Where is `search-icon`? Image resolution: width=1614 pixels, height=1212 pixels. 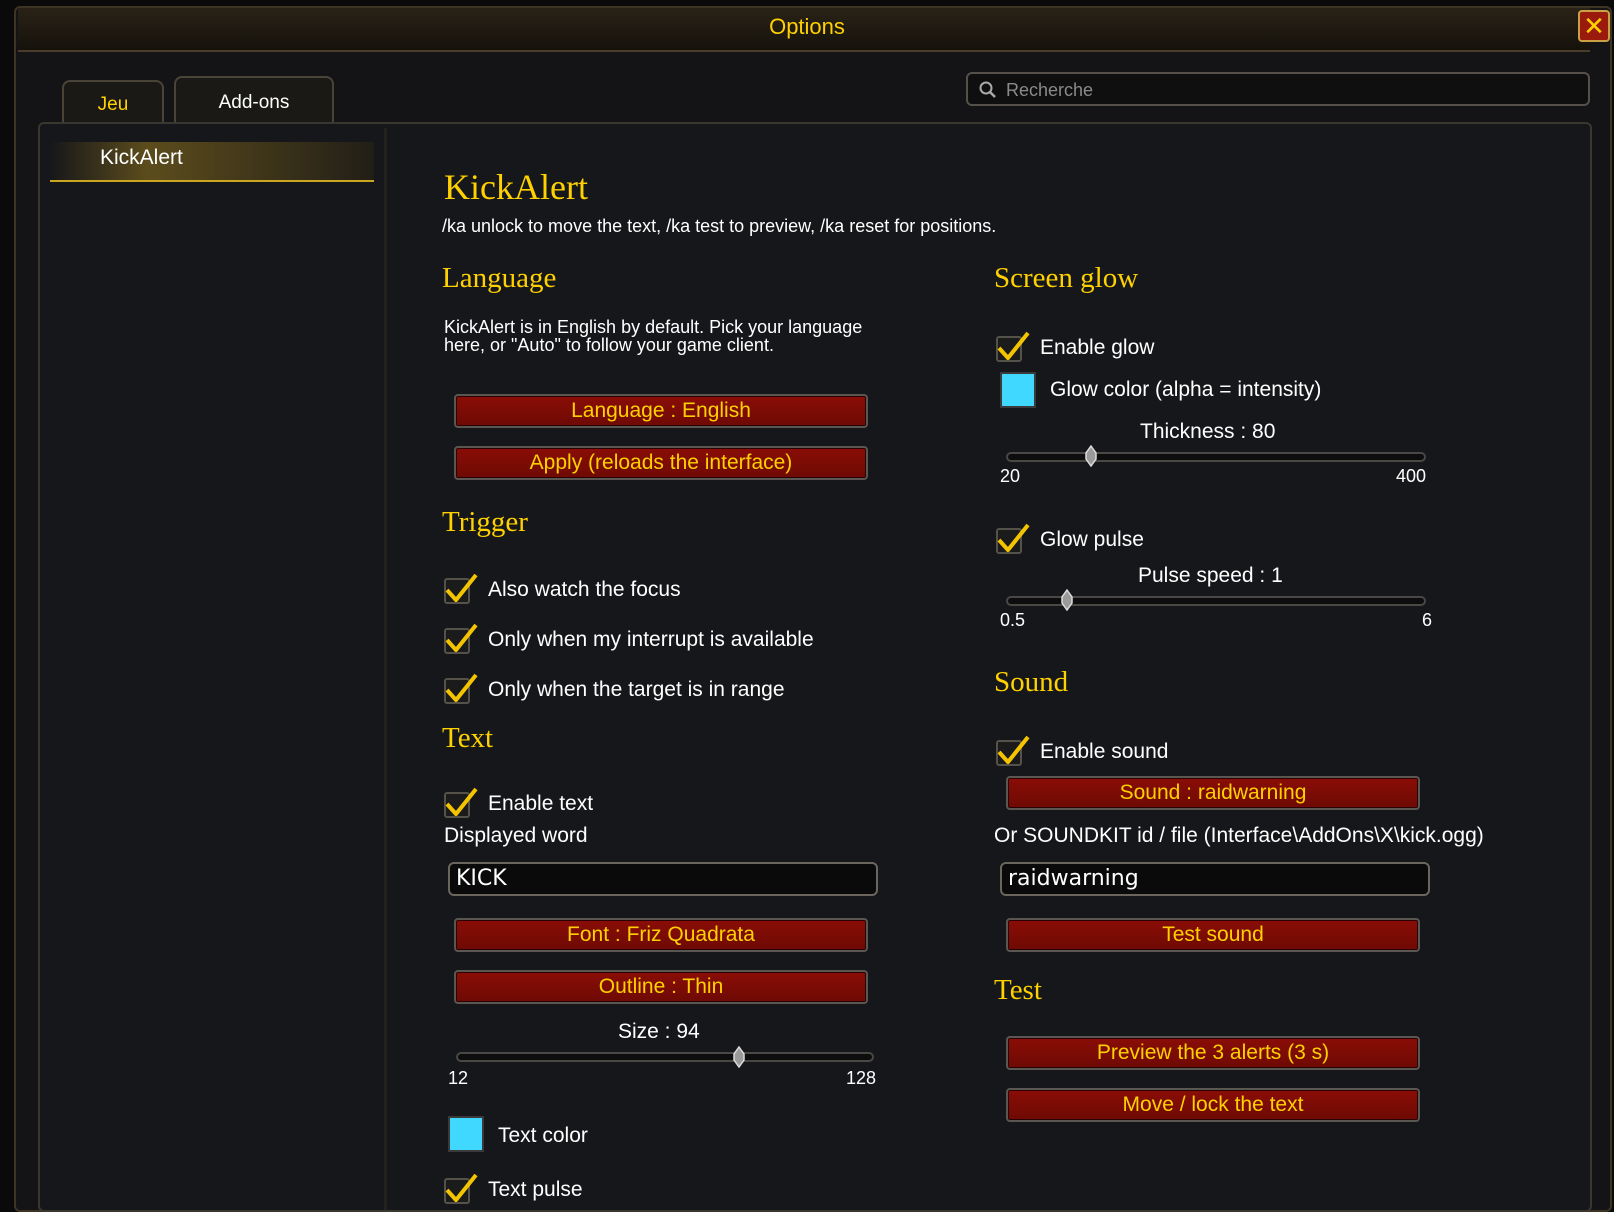
search-icon is located at coordinates (987, 89).